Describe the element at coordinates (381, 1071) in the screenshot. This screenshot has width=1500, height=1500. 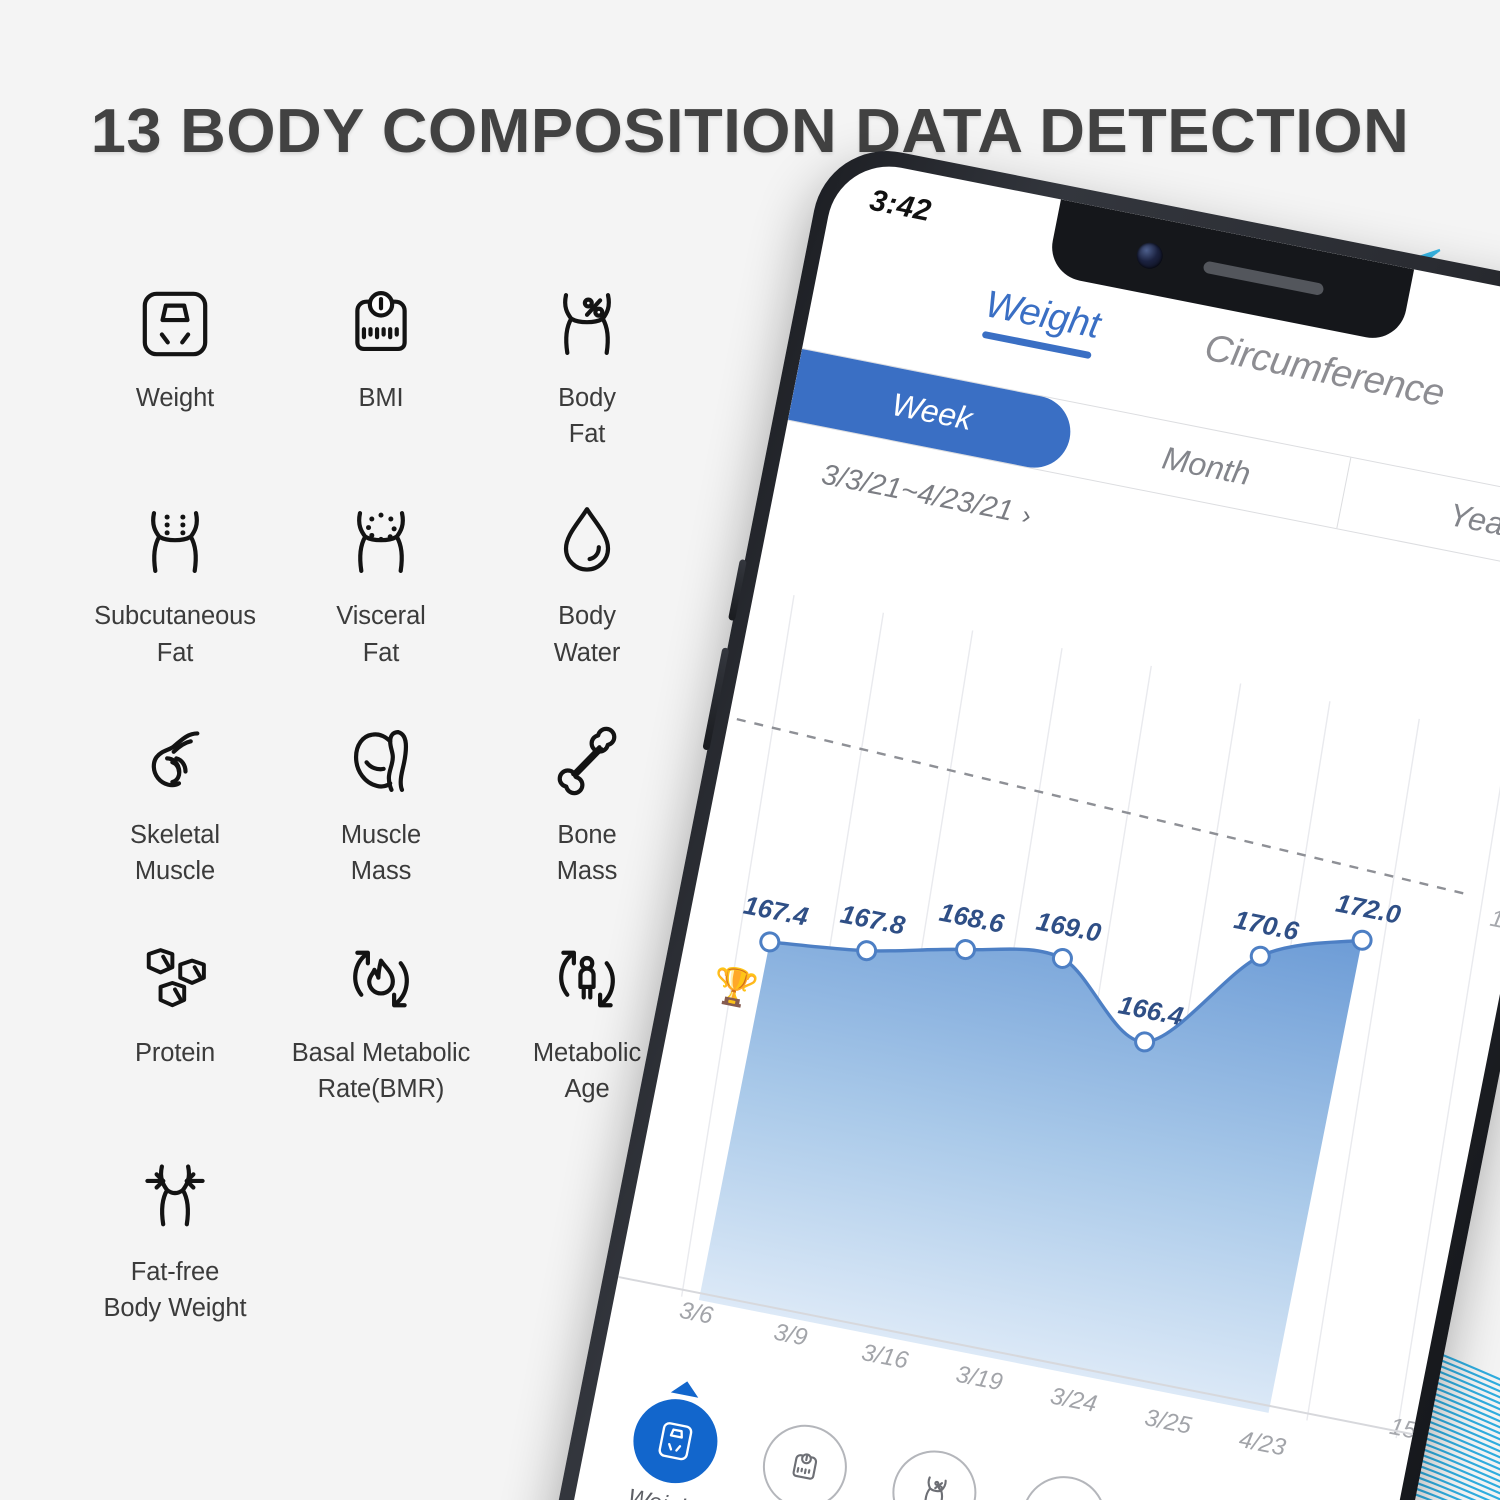
I see `feature-label: Basal Metabolic Rate(BMR)` at that location.